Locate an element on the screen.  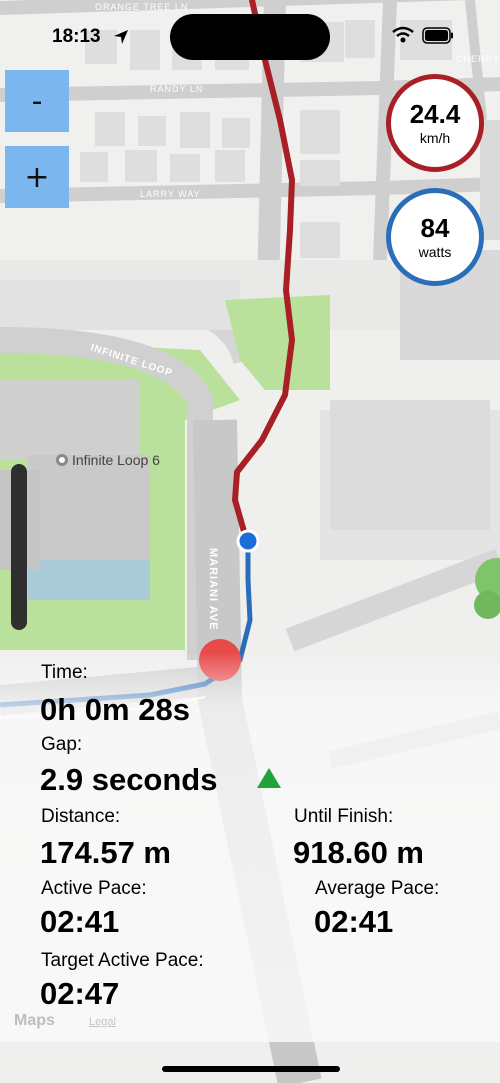
active-pace-label: Active Pace: is located at coordinates (94, 888).